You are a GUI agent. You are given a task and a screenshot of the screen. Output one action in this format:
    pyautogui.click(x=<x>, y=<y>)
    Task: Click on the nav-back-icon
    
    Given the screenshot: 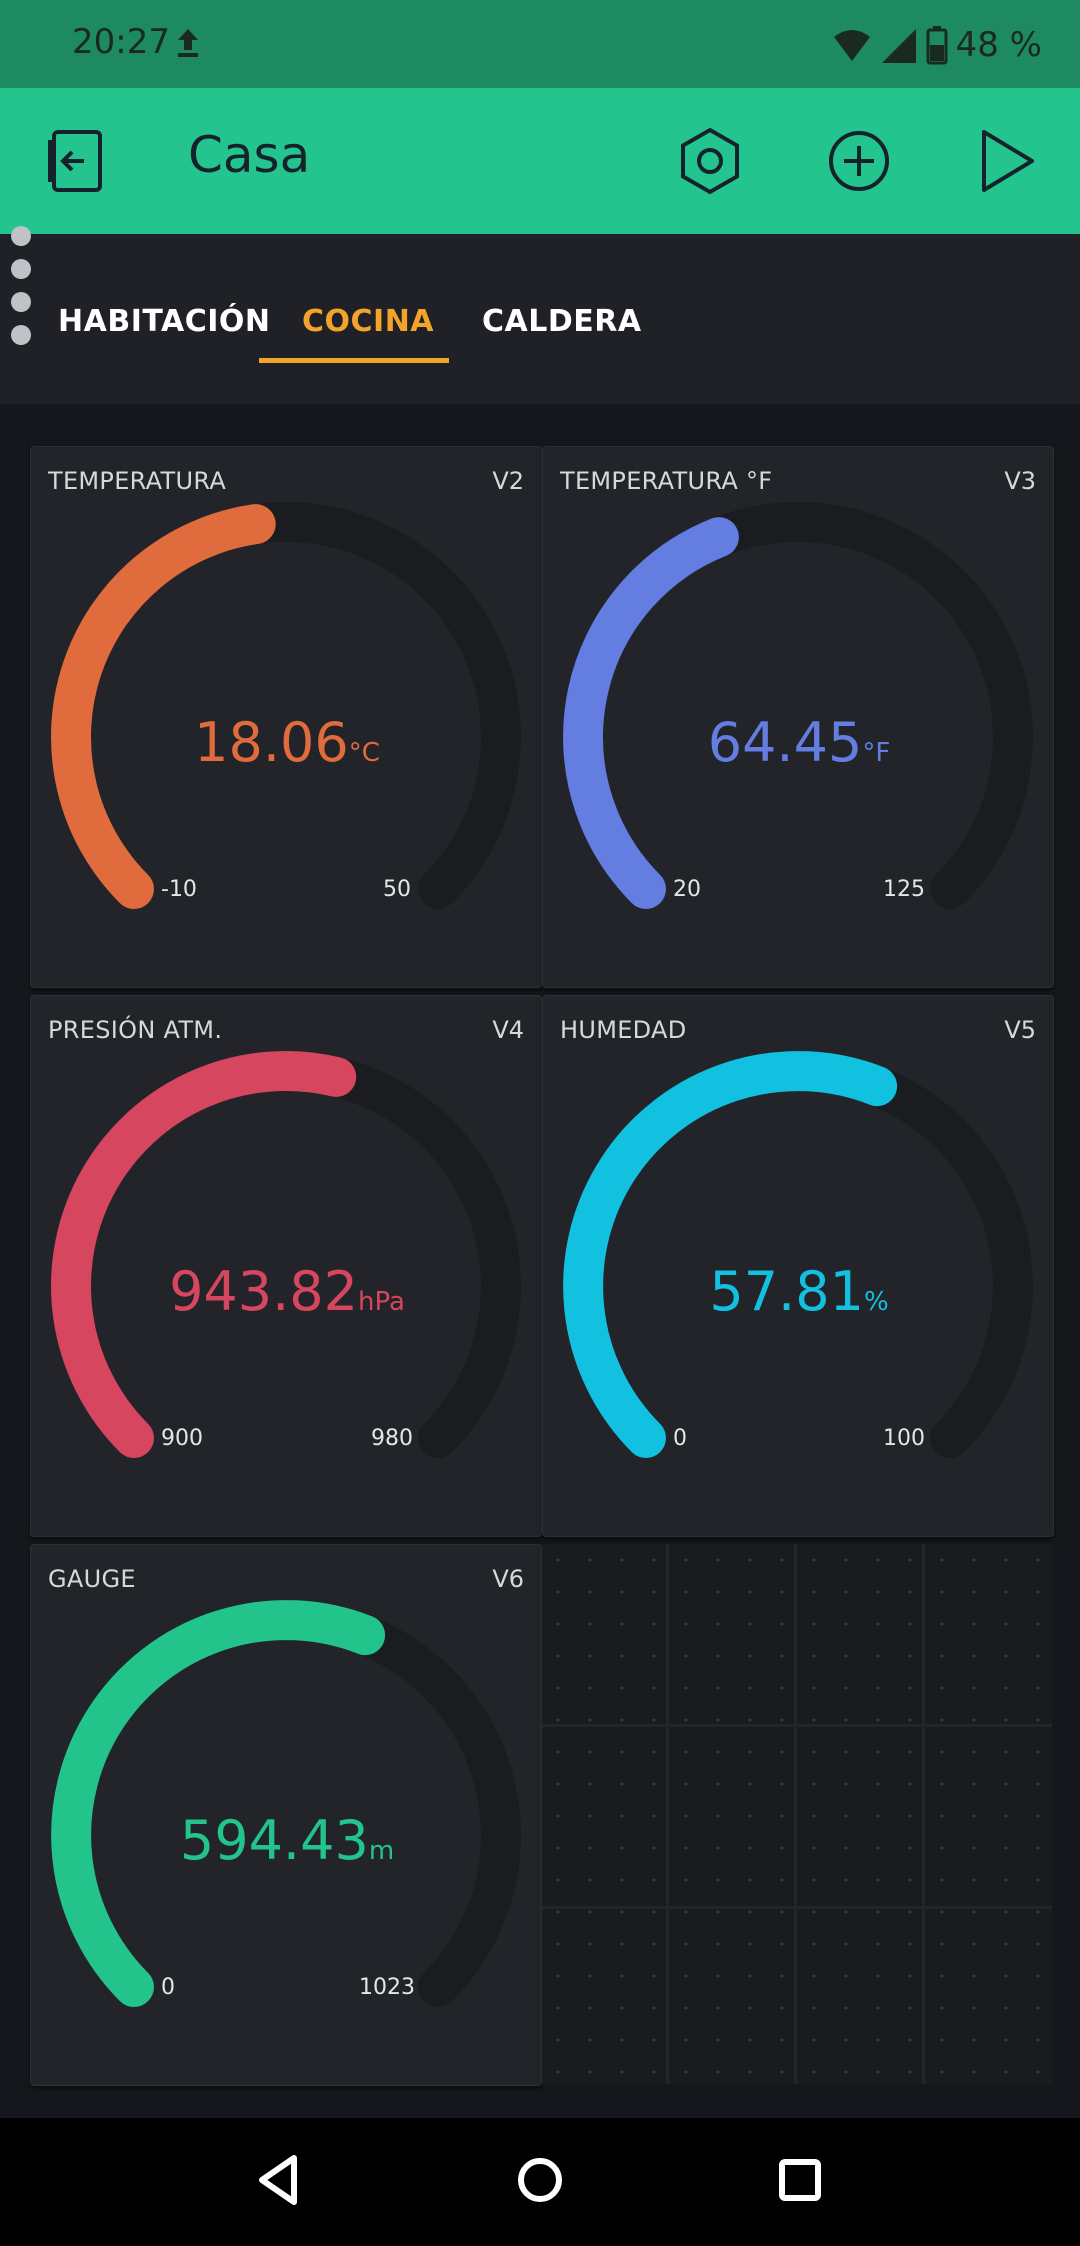 What is the action you would take?
    pyautogui.click(x=280, y=2180)
    